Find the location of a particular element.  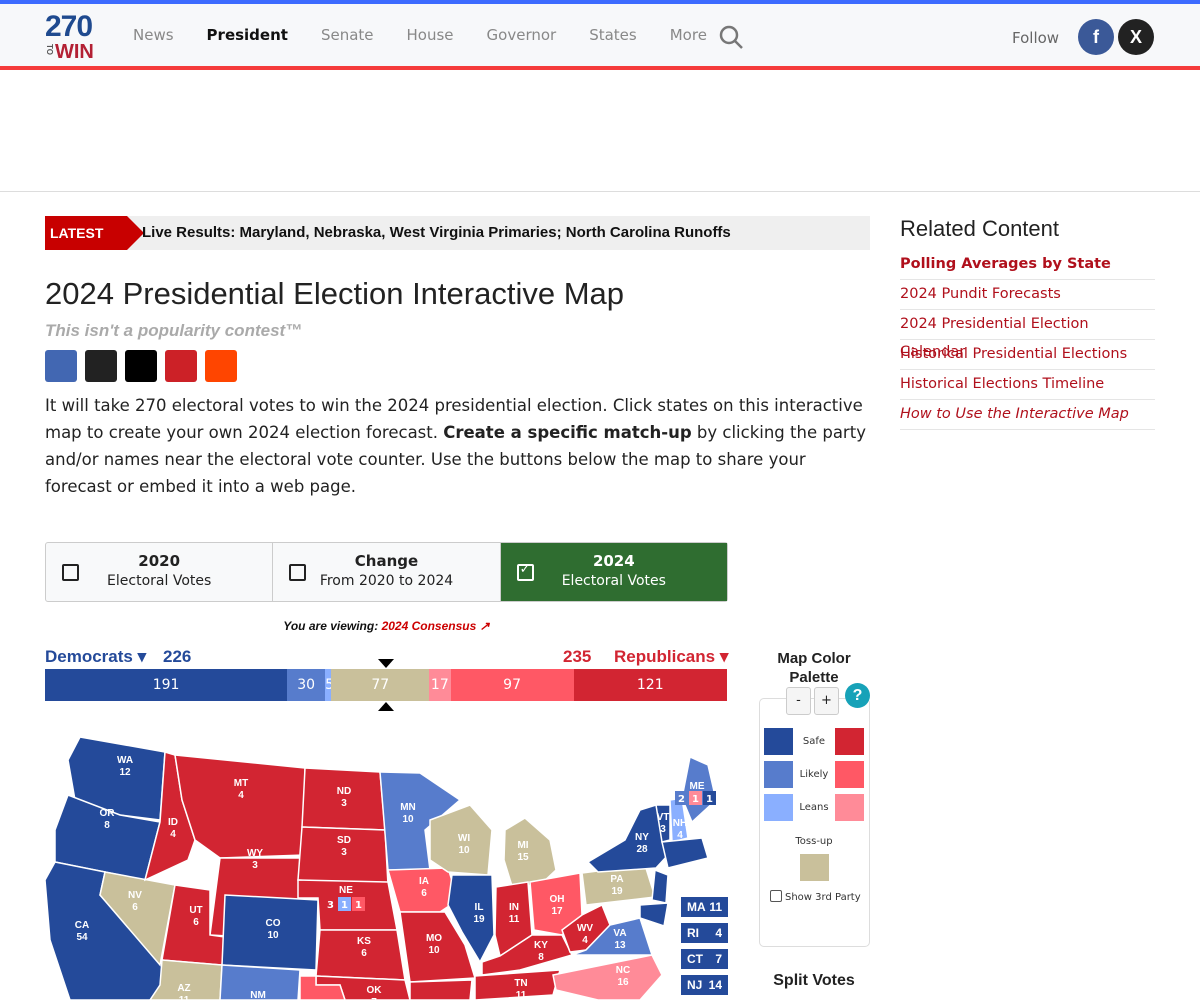

share-facebook-button is located at coordinates (61, 366).